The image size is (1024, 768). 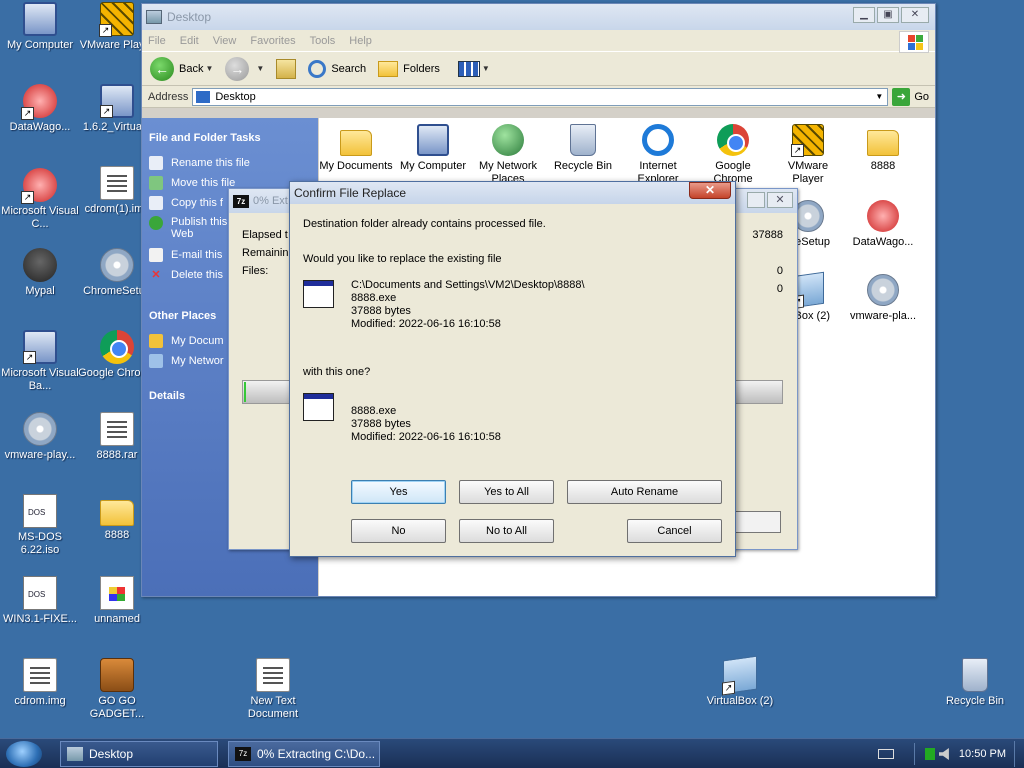 I want to click on forward-button: → ▼, so click(x=244, y=68).